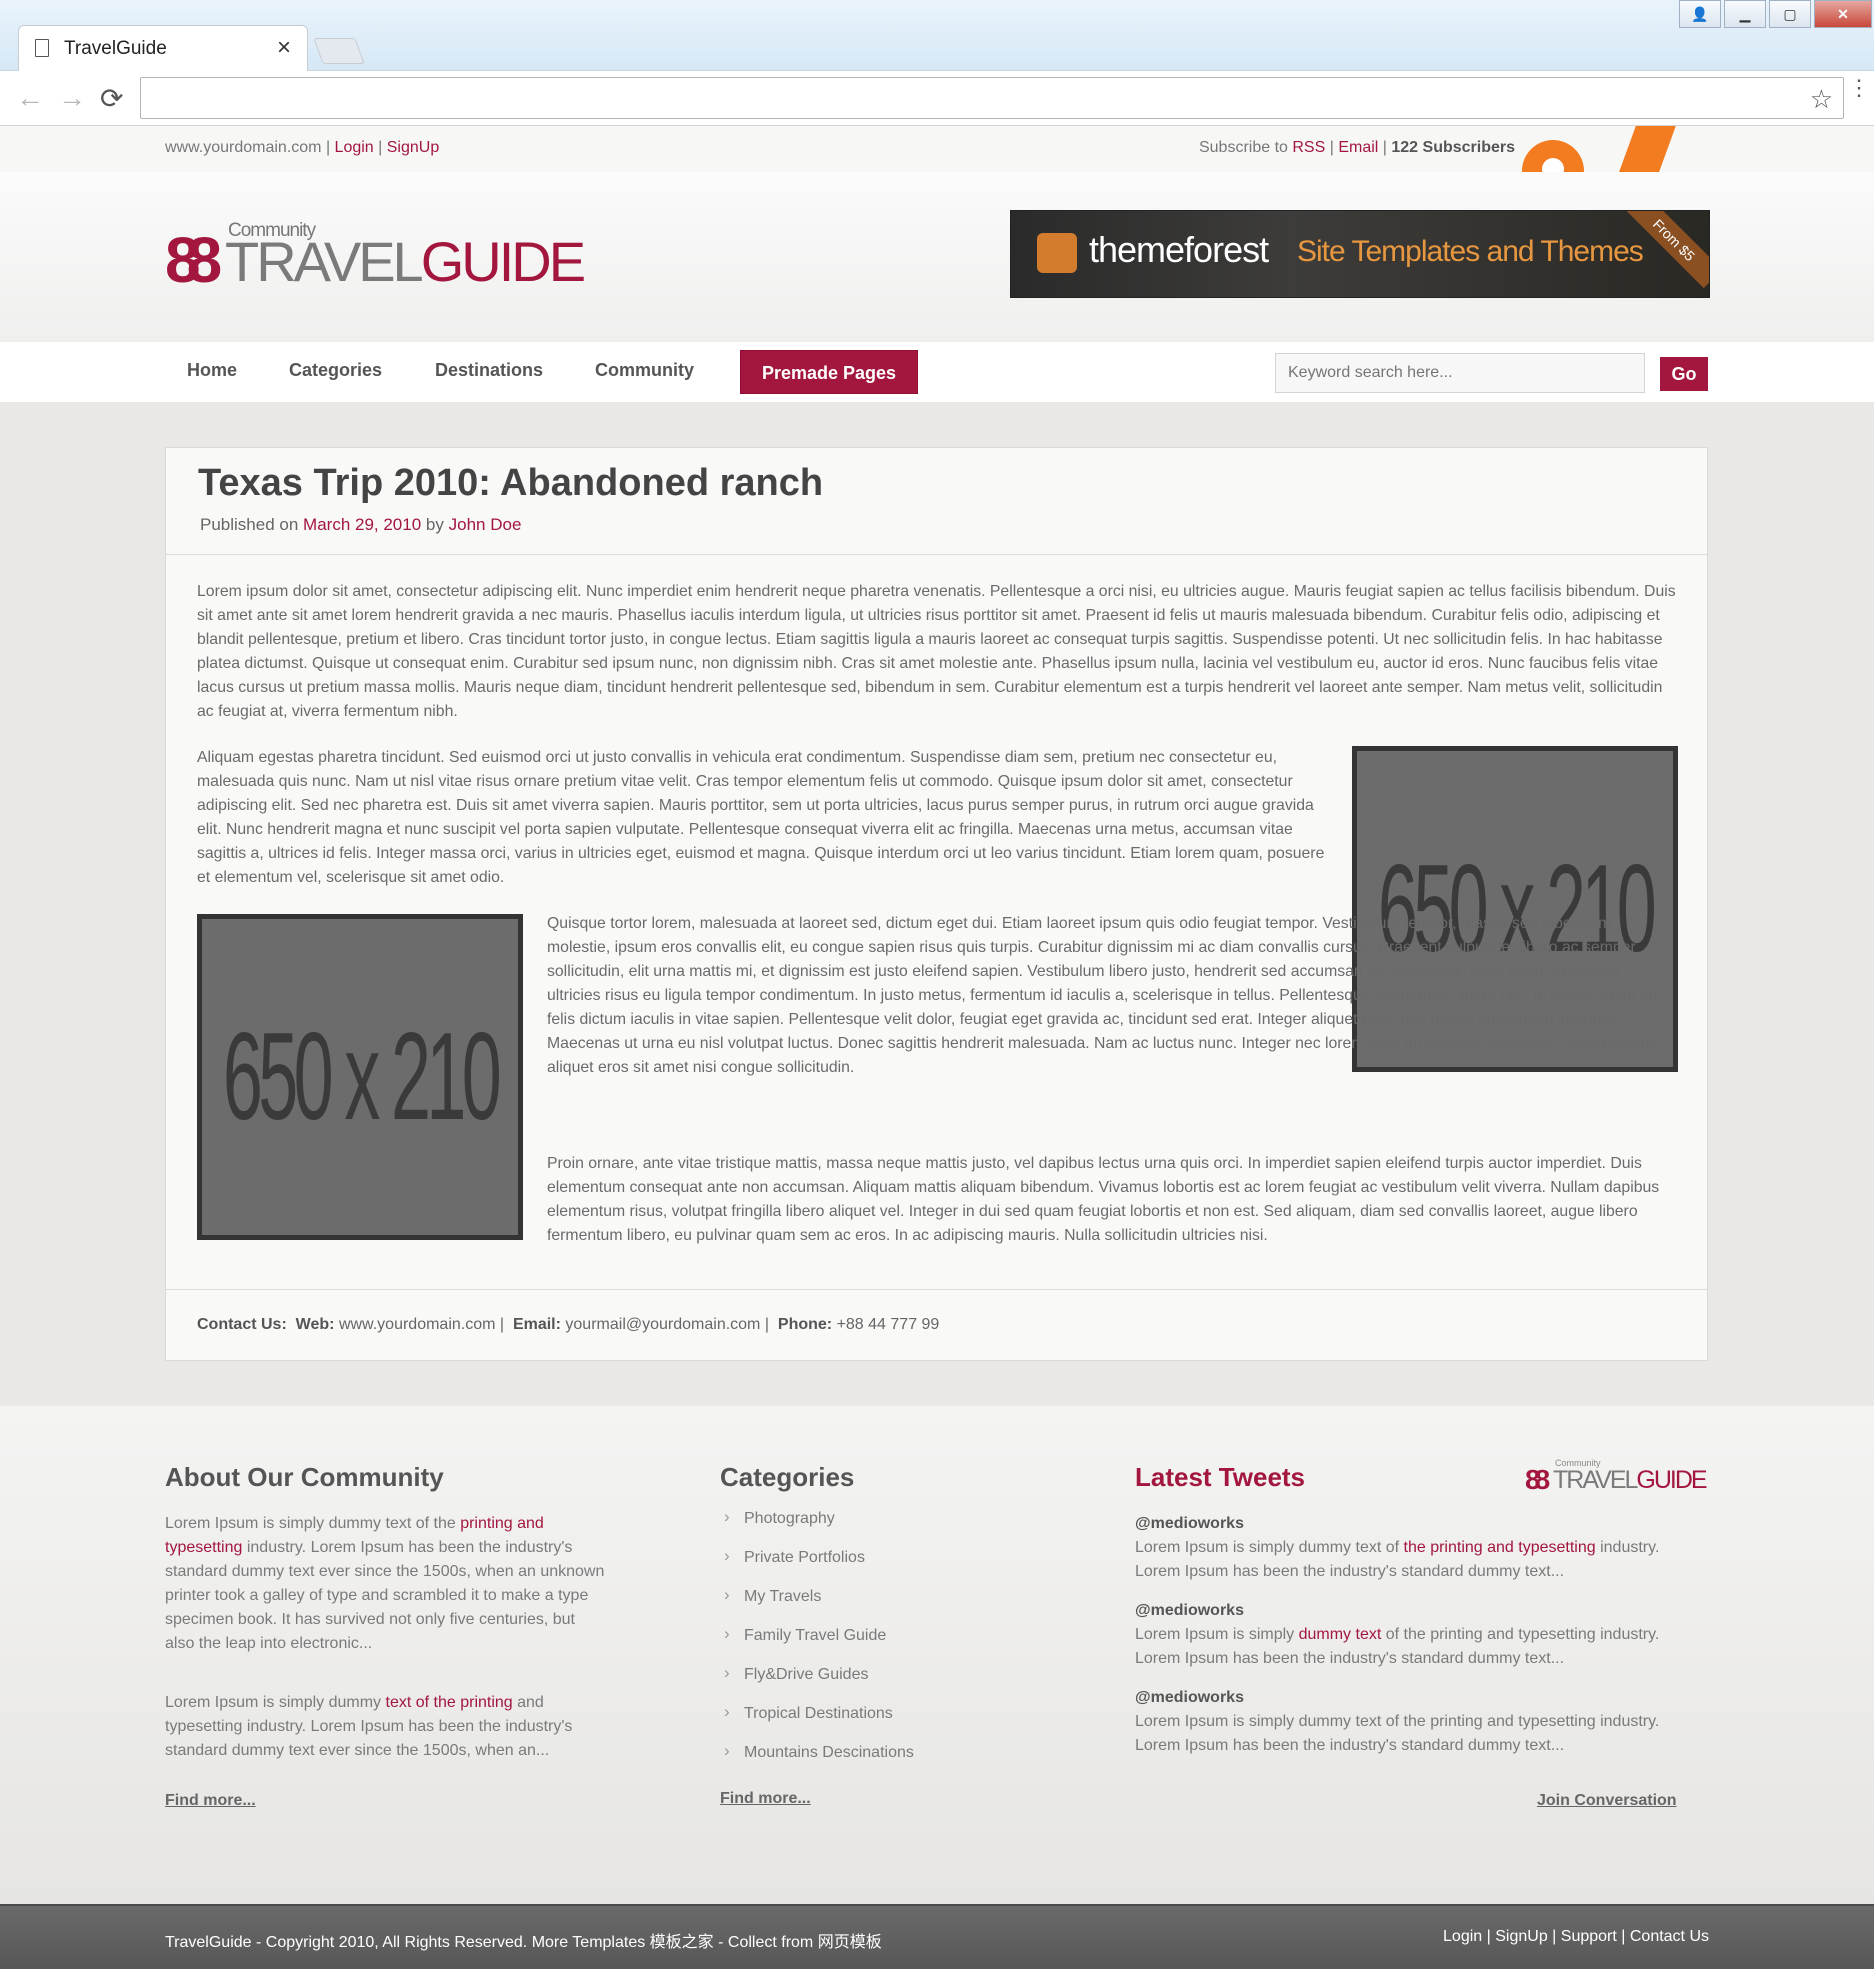 This screenshot has width=1874, height=1969. Describe the element at coordinates (360, 1077) in the screenshot. I see `article-image-left: 650 x 210` at that location.